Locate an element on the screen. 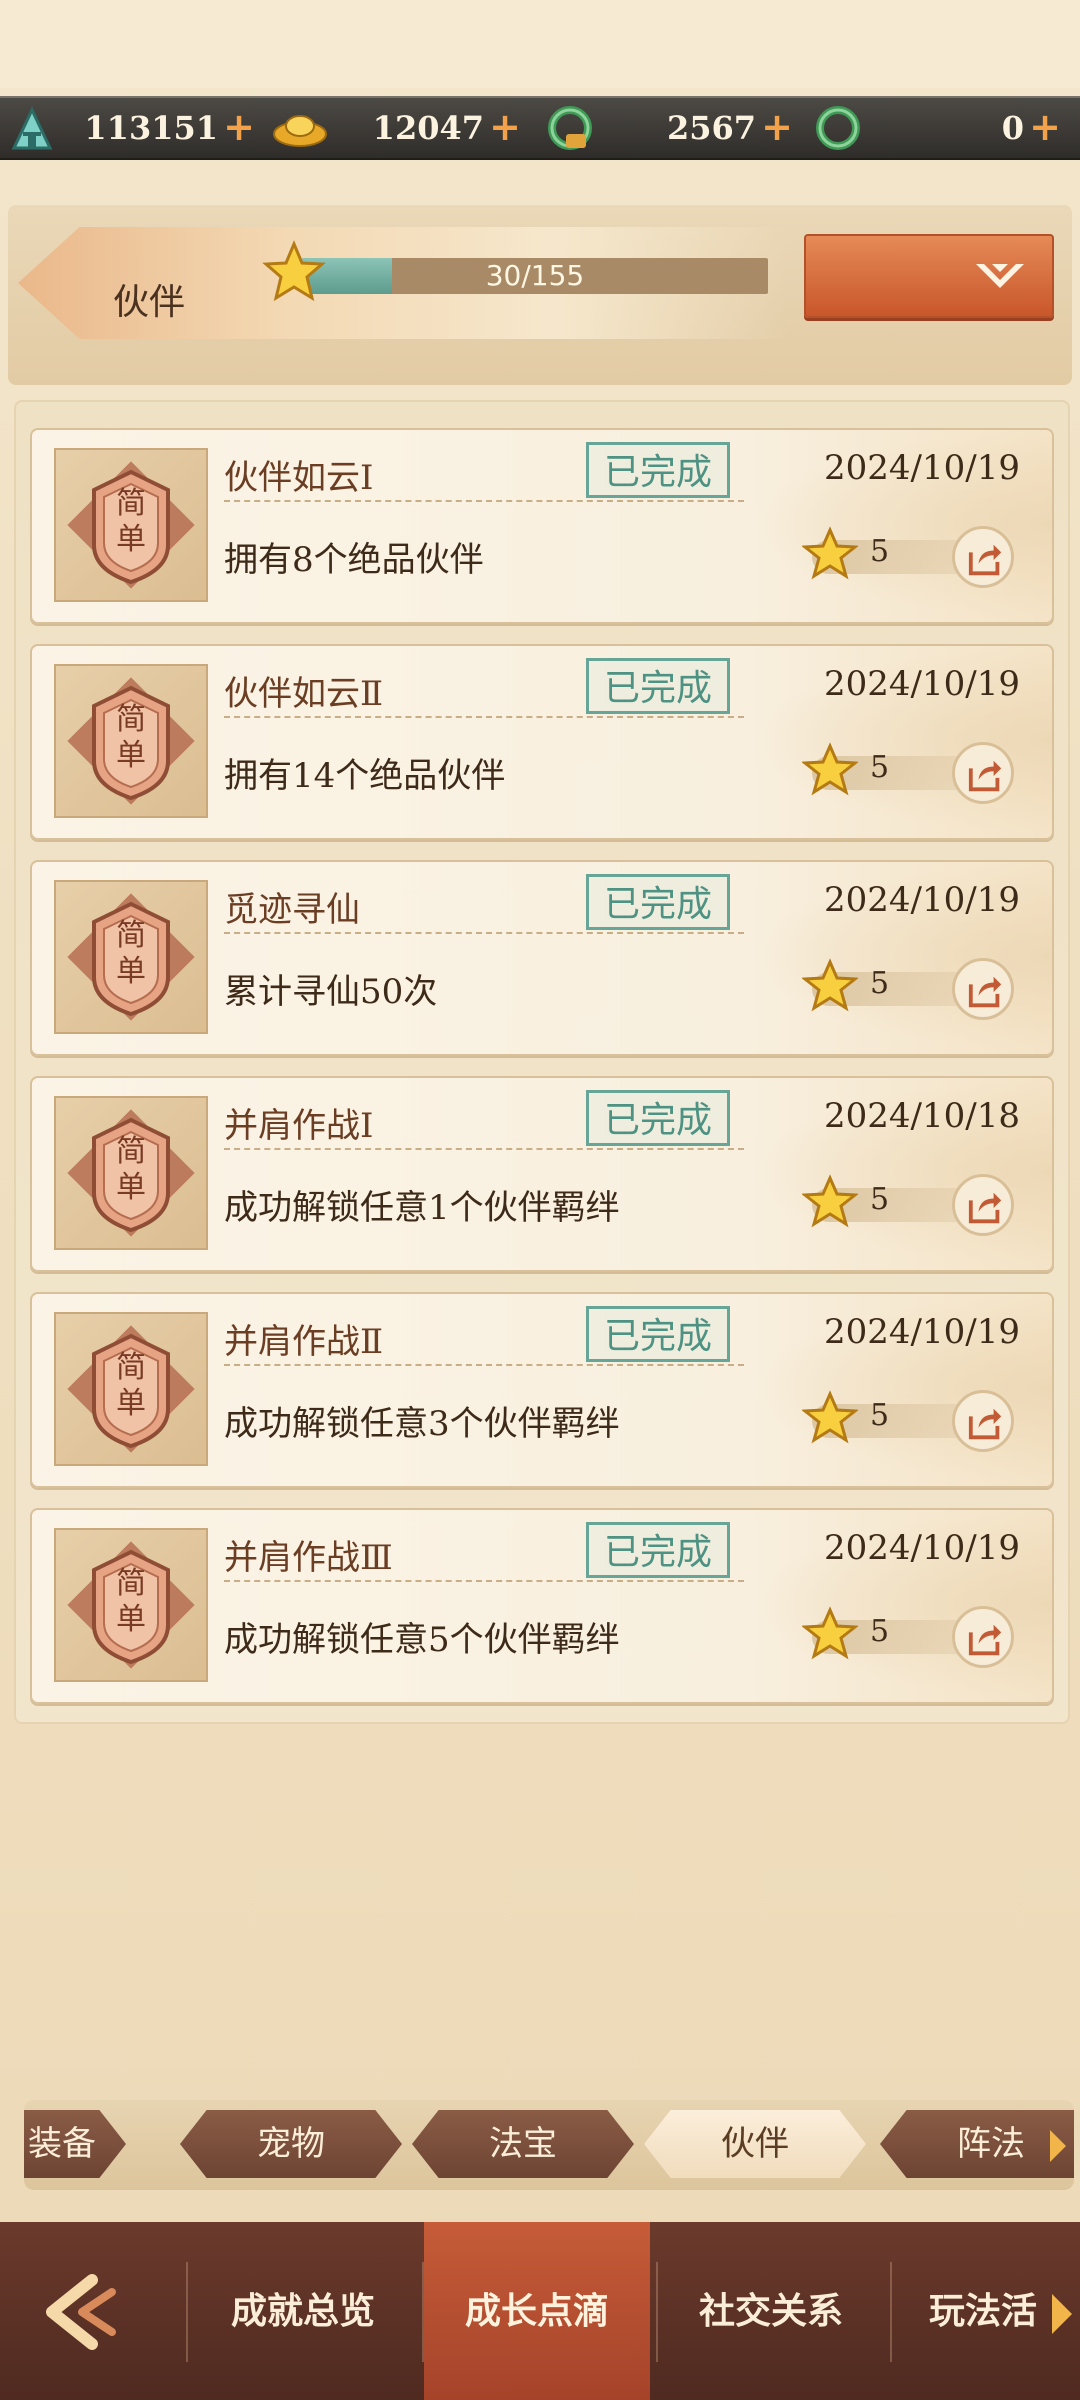 This screenshot has height=2400, width=1080. currency-jade-token: 113151 + is located at coordinates (136, 128).